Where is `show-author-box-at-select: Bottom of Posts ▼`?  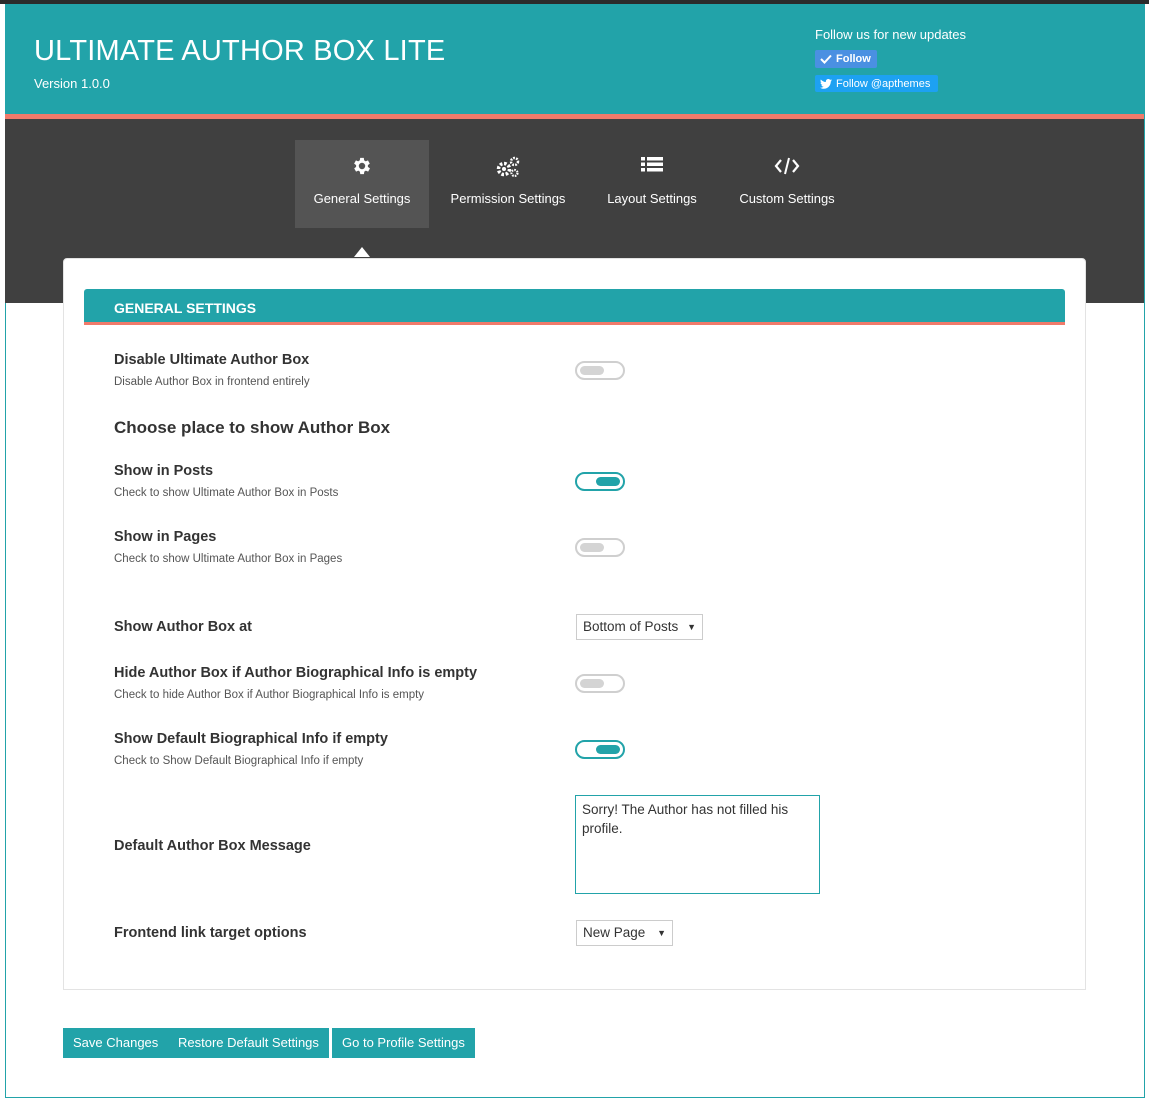
show-author-box-at-select: Bottom of Posts ▼ is located at coordinates (639, 627).